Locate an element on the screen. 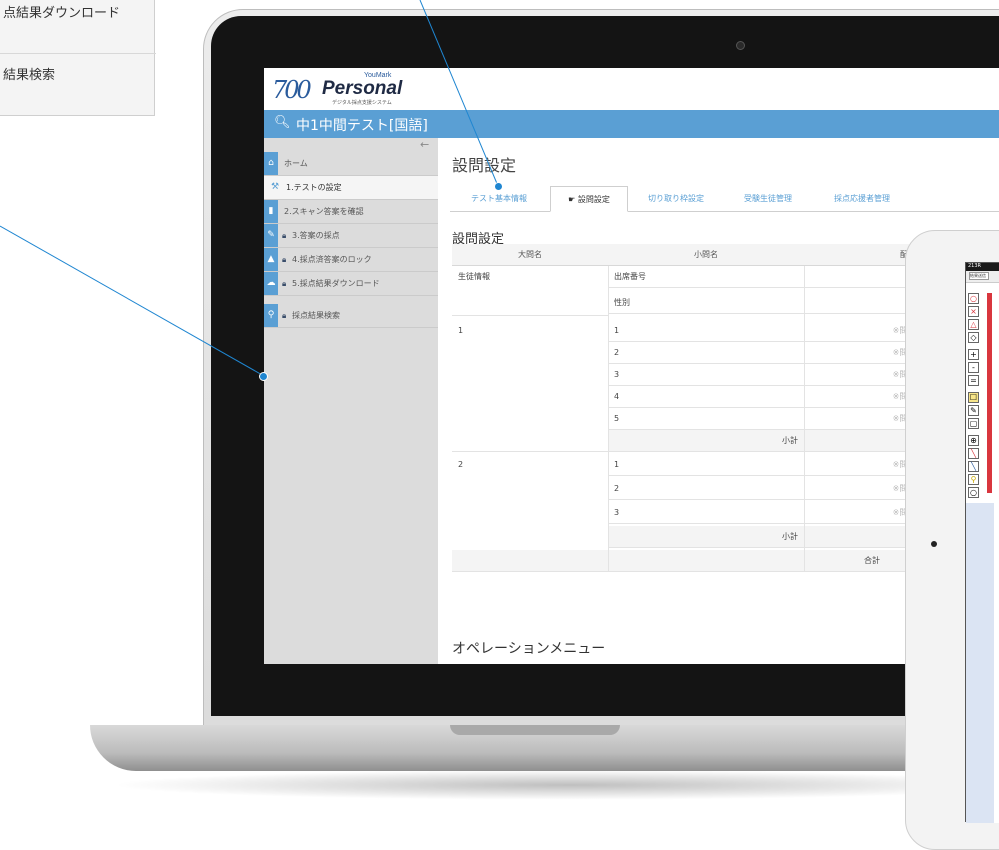 Image resolution: width=999 pixels, height=850 pixels. page-title: 設問設定 is located at coordinates (484, 165).